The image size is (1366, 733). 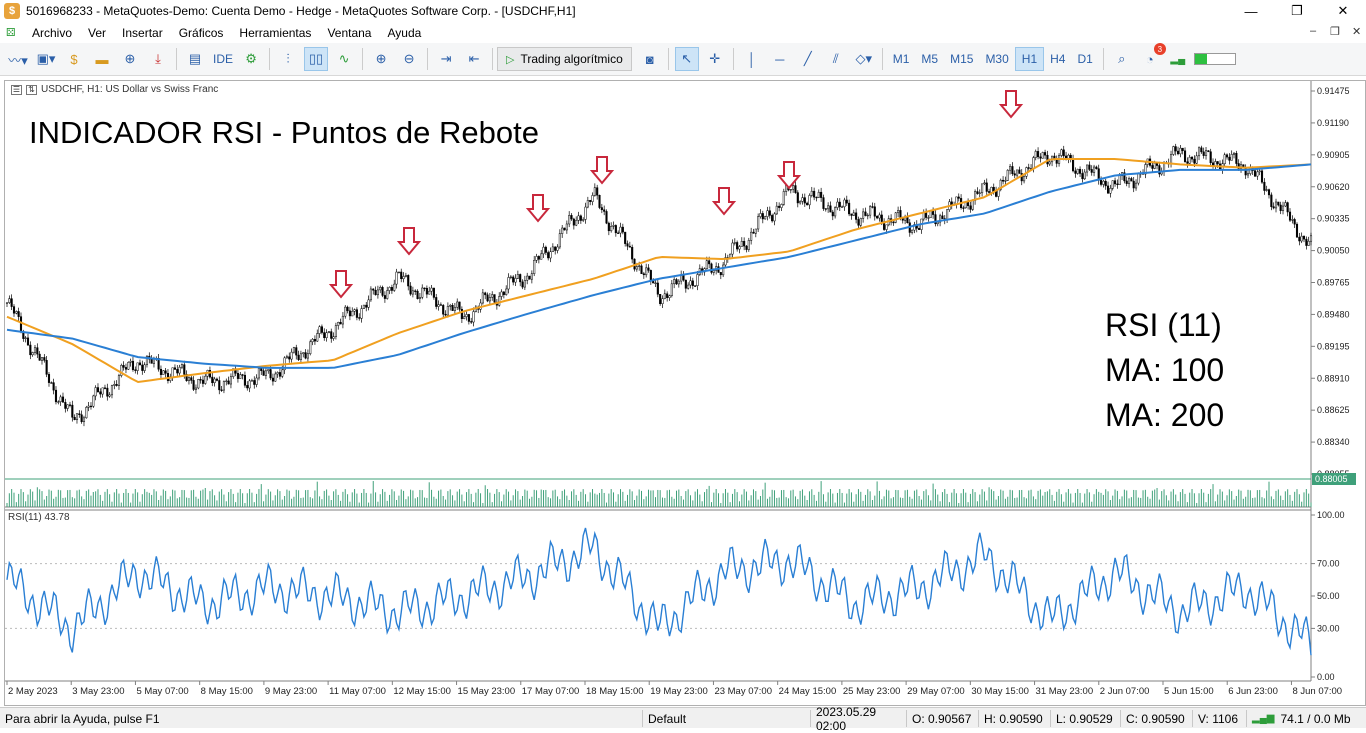 What do you see at coordinates (1084, 59) in the screenshot?
I see `timeframe-d1: D1` at bounding box center [1084, 59].